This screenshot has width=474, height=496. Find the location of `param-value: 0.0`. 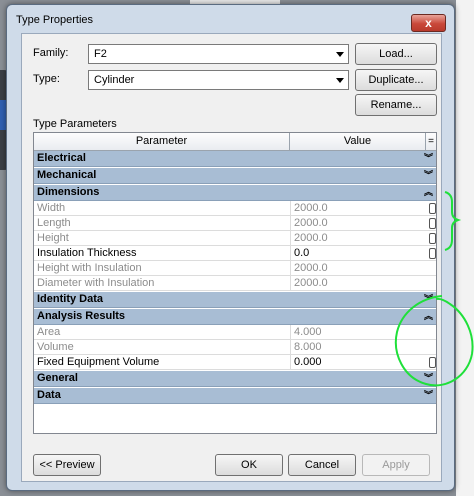

param-value: 0.0 is located at coordinates (302, 253).